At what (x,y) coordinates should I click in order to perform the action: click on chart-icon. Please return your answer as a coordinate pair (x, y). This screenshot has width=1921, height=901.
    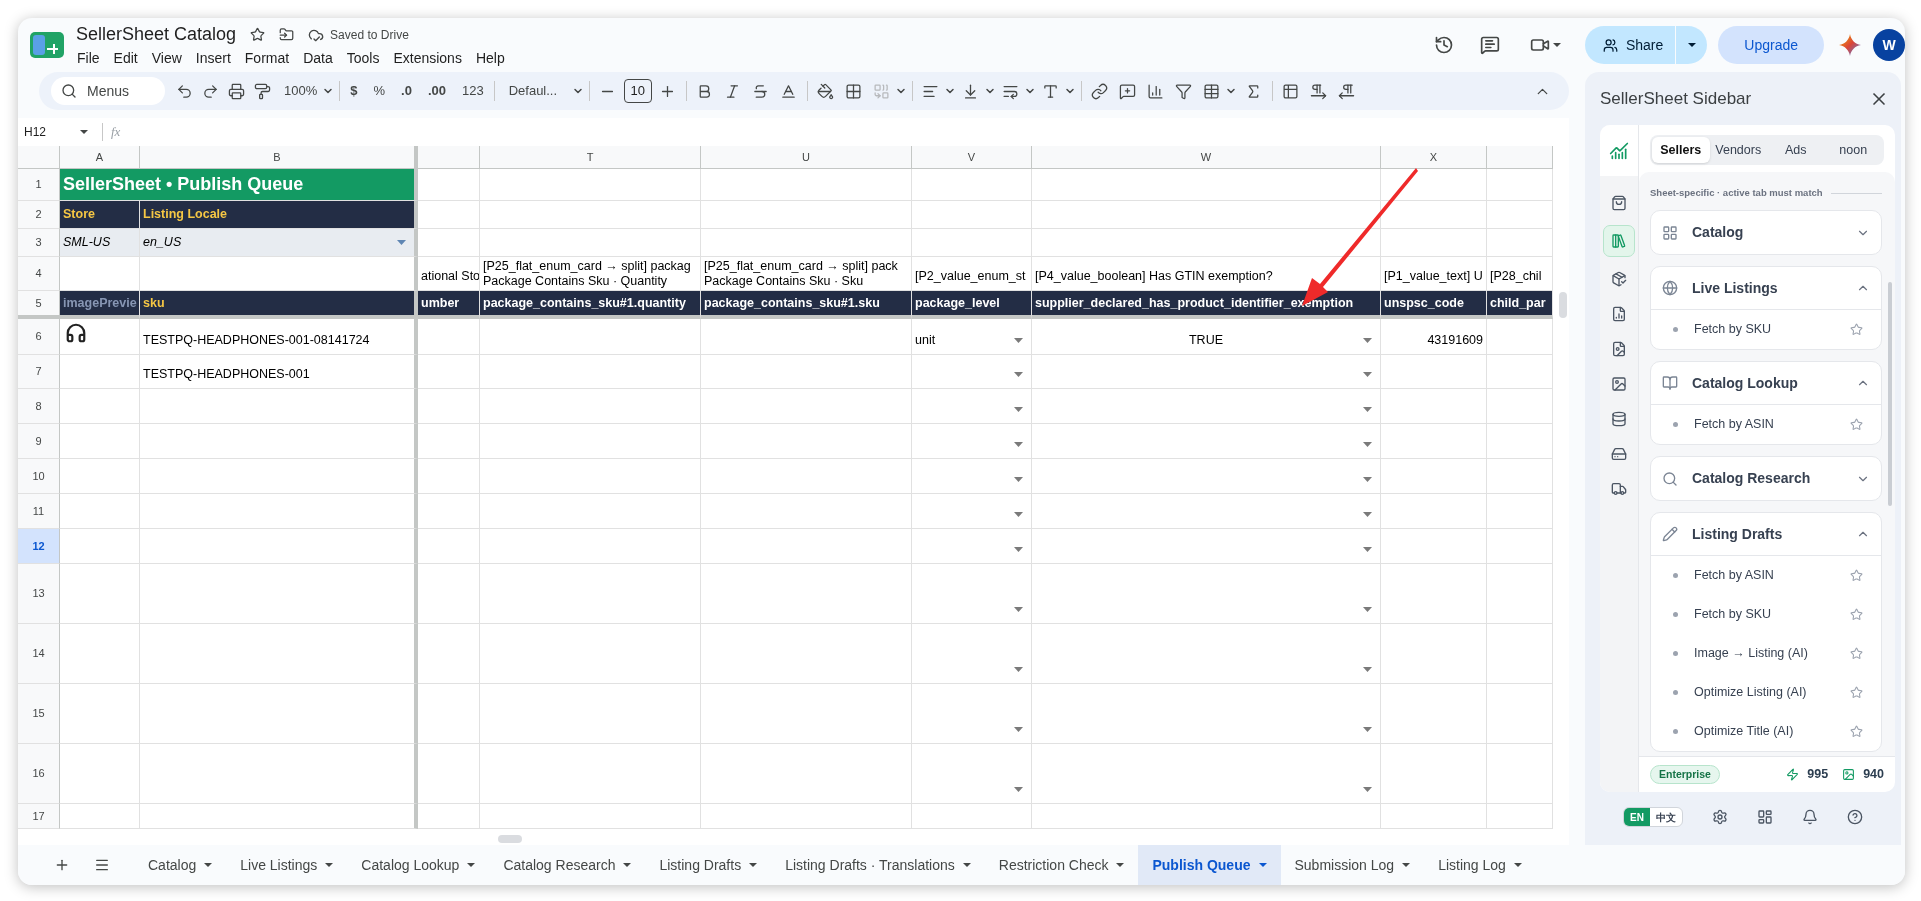
    Looking at the image, I should click on (1619, 150).